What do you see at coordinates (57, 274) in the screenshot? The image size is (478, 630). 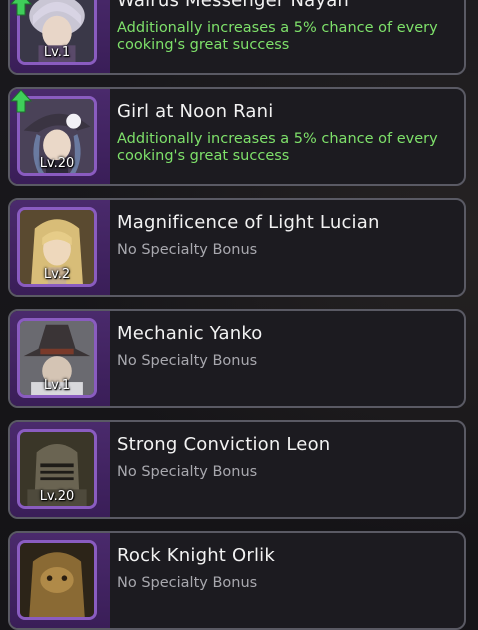 I see `level-label: Lv.2` at bounding box center [57, 274].